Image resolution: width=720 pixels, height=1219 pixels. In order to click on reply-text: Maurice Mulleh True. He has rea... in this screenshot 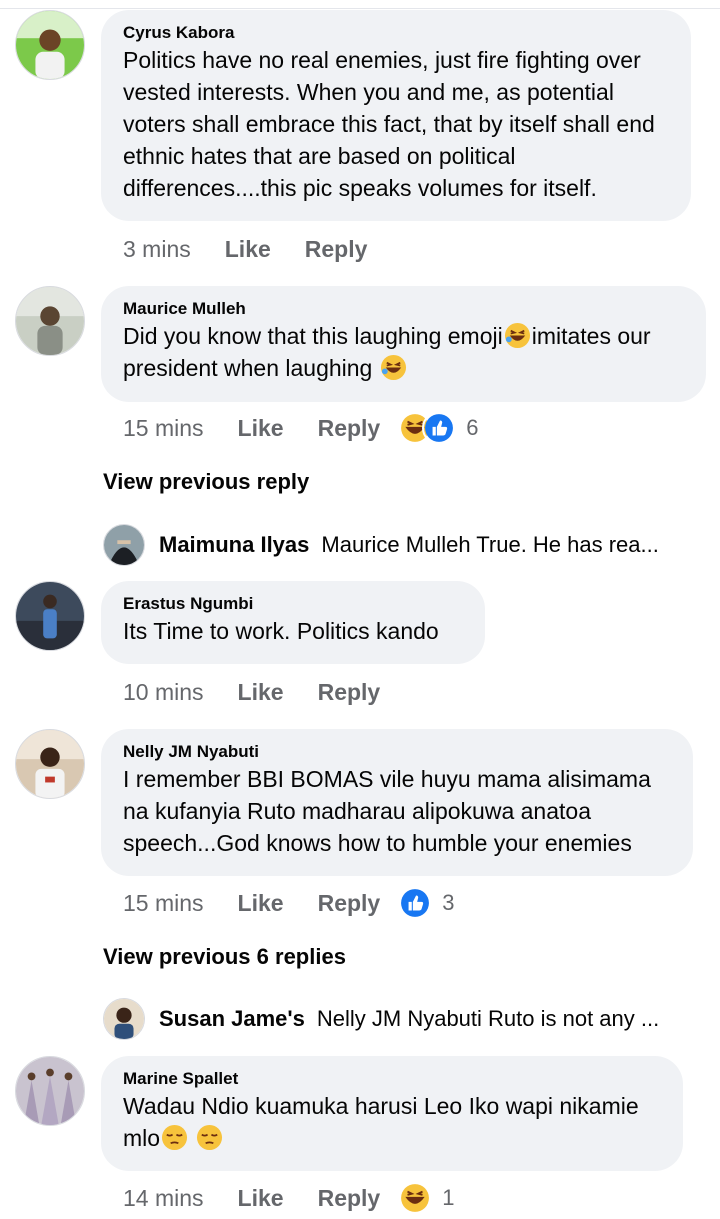, I will do `click(490, 544)`.